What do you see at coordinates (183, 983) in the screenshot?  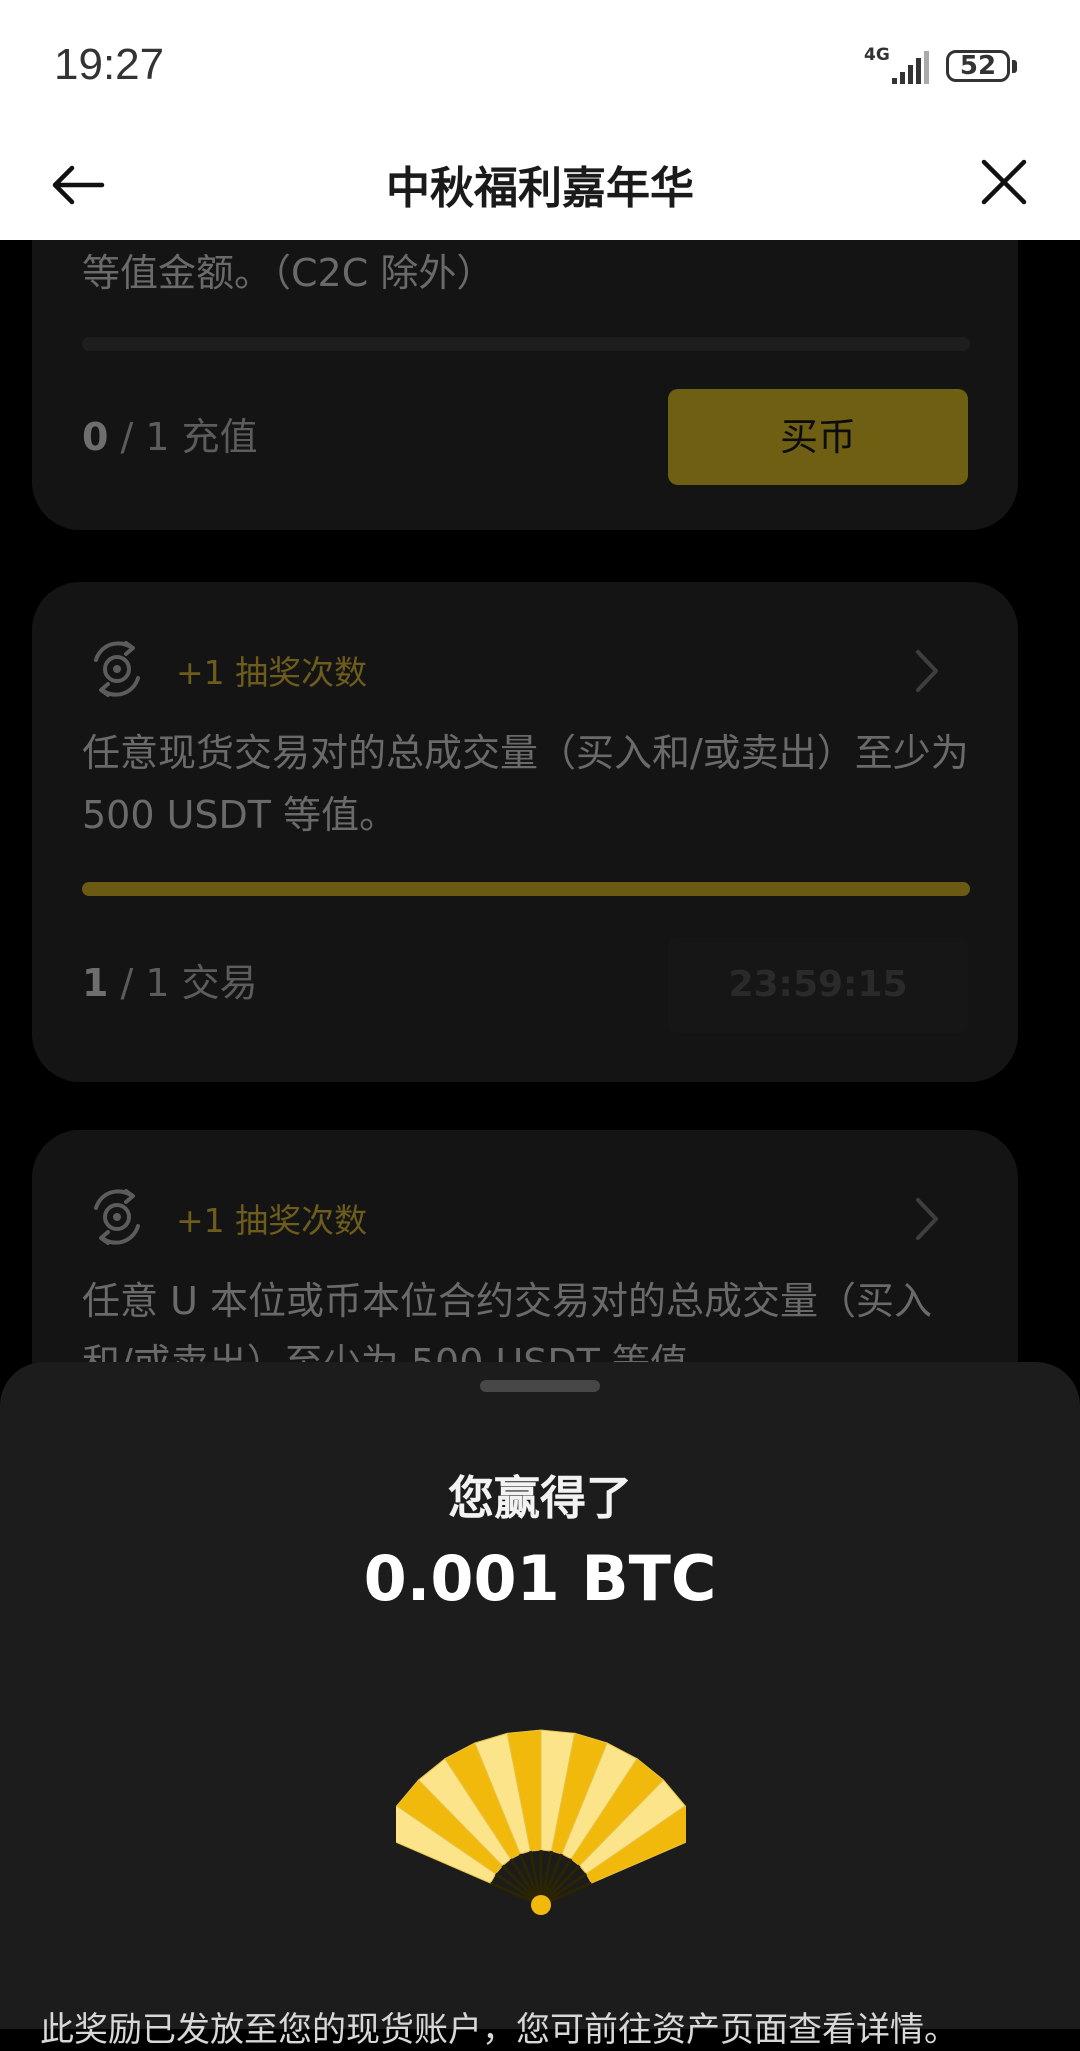 I see `counter-total: / 1 交易` at bounding box center [183, 983].